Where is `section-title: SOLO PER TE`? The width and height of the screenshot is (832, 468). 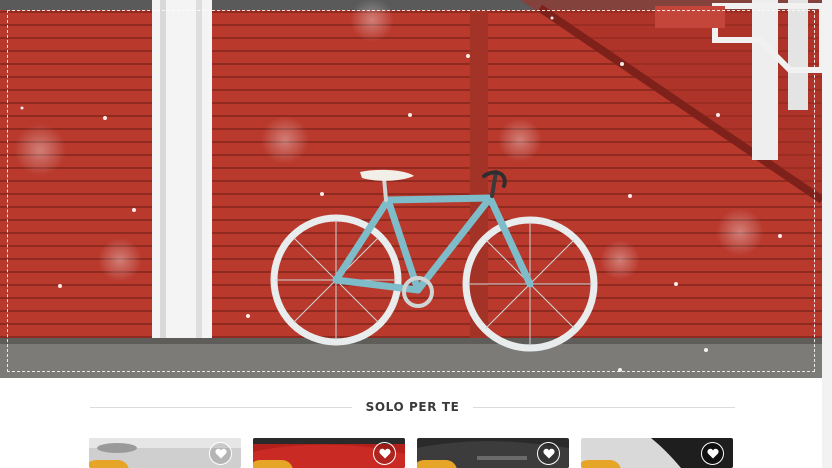
section-title: SOLO PER TE is located at coordinates (412, 407).